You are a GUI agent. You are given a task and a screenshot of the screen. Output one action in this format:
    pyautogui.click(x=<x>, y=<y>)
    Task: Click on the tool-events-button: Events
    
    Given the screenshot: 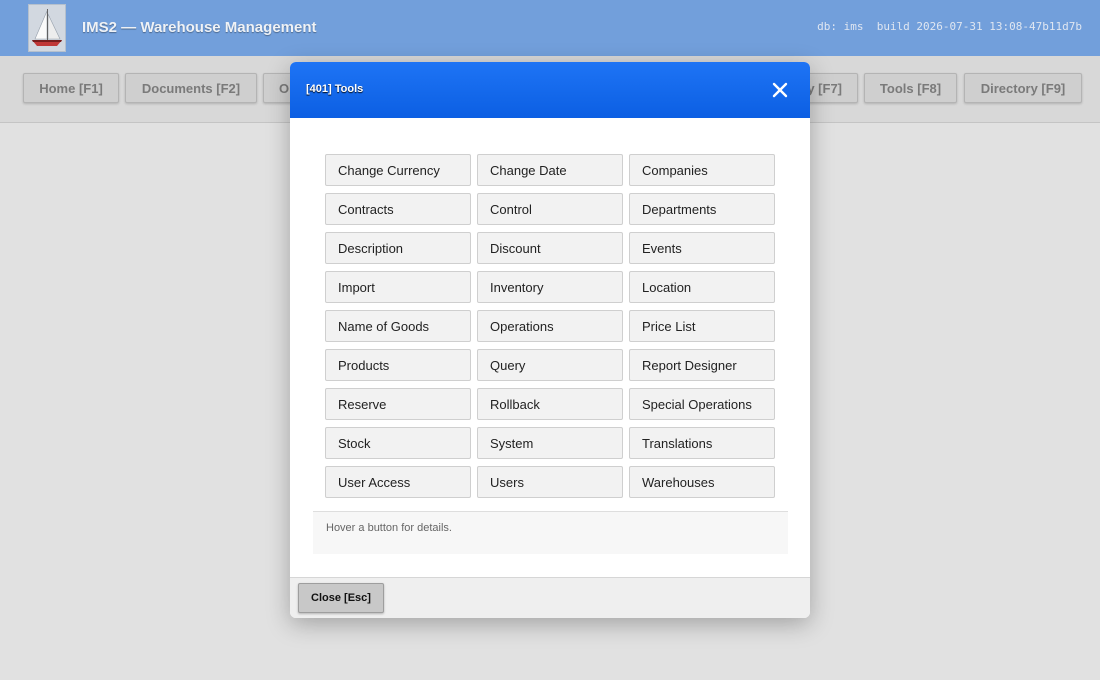 What is the action you would take?
    pyautogui.click(x=702, y=248)
    